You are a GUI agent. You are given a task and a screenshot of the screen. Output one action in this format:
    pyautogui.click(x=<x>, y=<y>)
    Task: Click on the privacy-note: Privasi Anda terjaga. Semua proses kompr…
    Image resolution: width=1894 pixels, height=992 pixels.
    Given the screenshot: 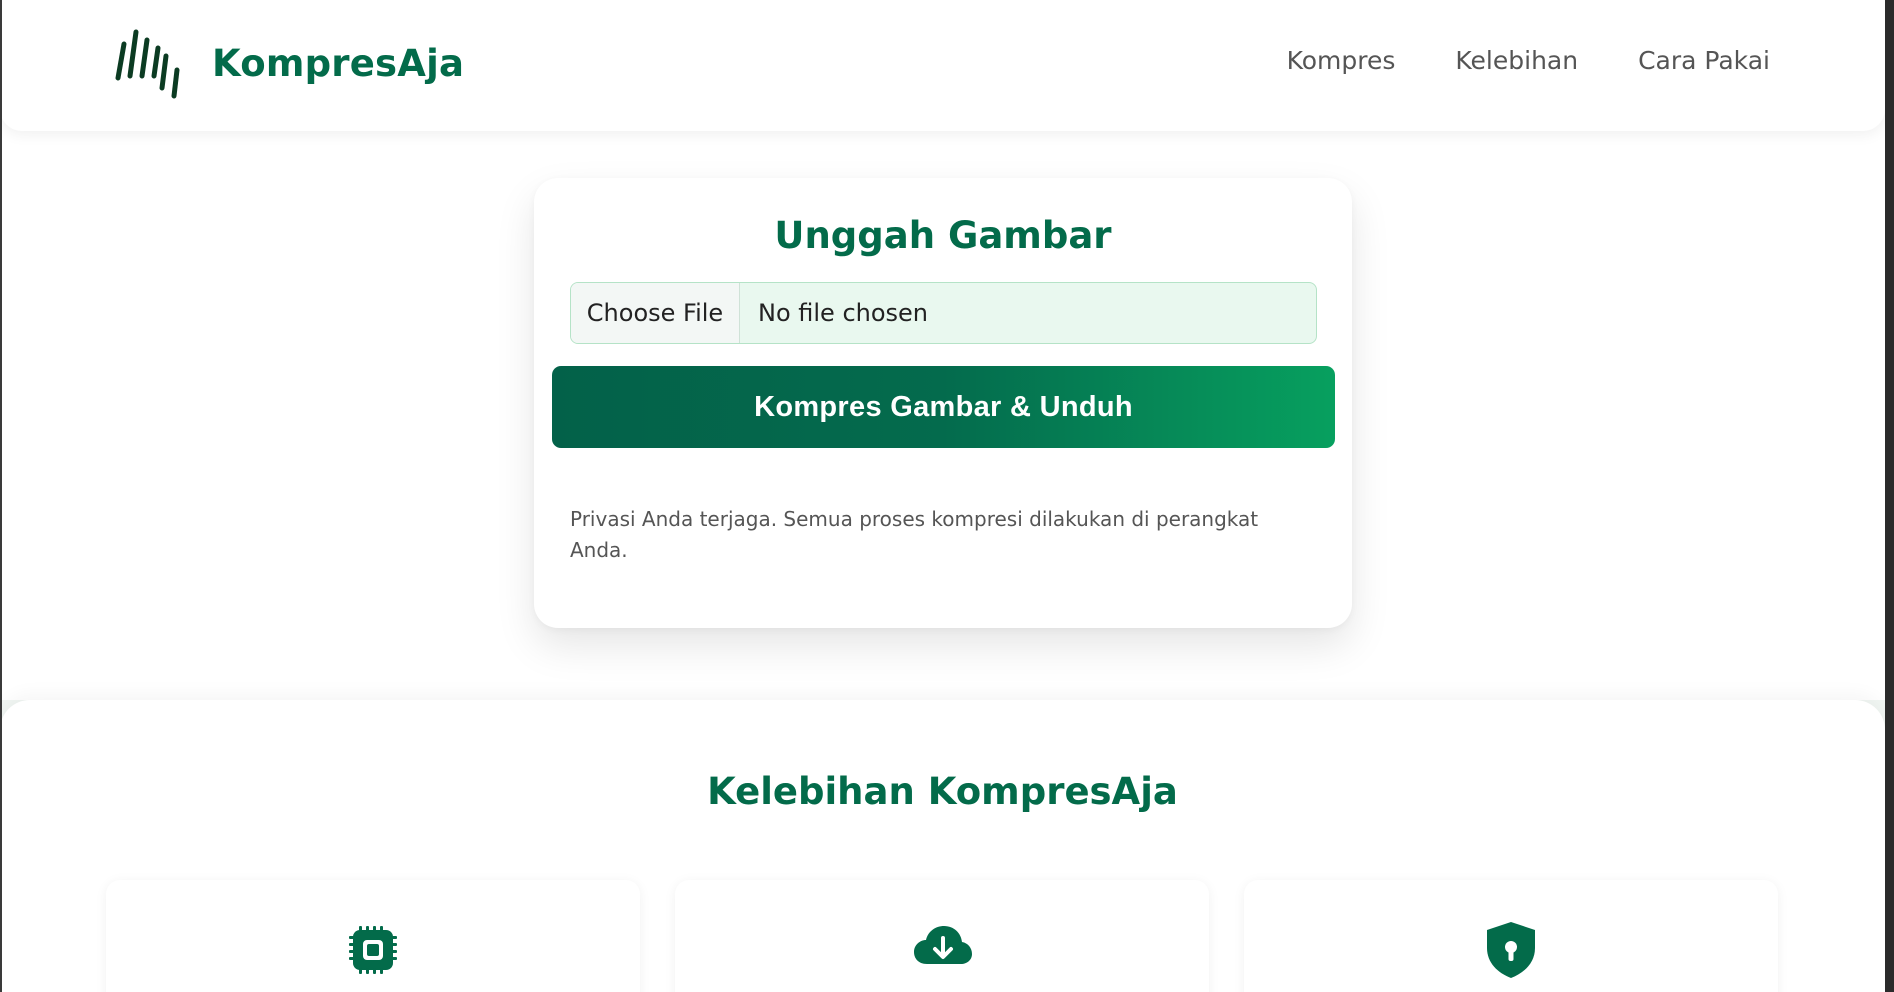 What is the action you would take?
    pyautogui.click(x=914, y=534)
    